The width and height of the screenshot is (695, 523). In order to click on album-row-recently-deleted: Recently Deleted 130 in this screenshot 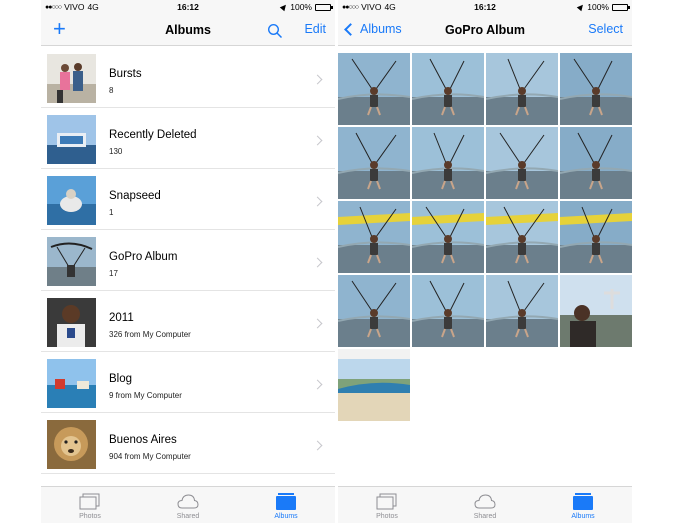, I will do `click(188, 138)`.